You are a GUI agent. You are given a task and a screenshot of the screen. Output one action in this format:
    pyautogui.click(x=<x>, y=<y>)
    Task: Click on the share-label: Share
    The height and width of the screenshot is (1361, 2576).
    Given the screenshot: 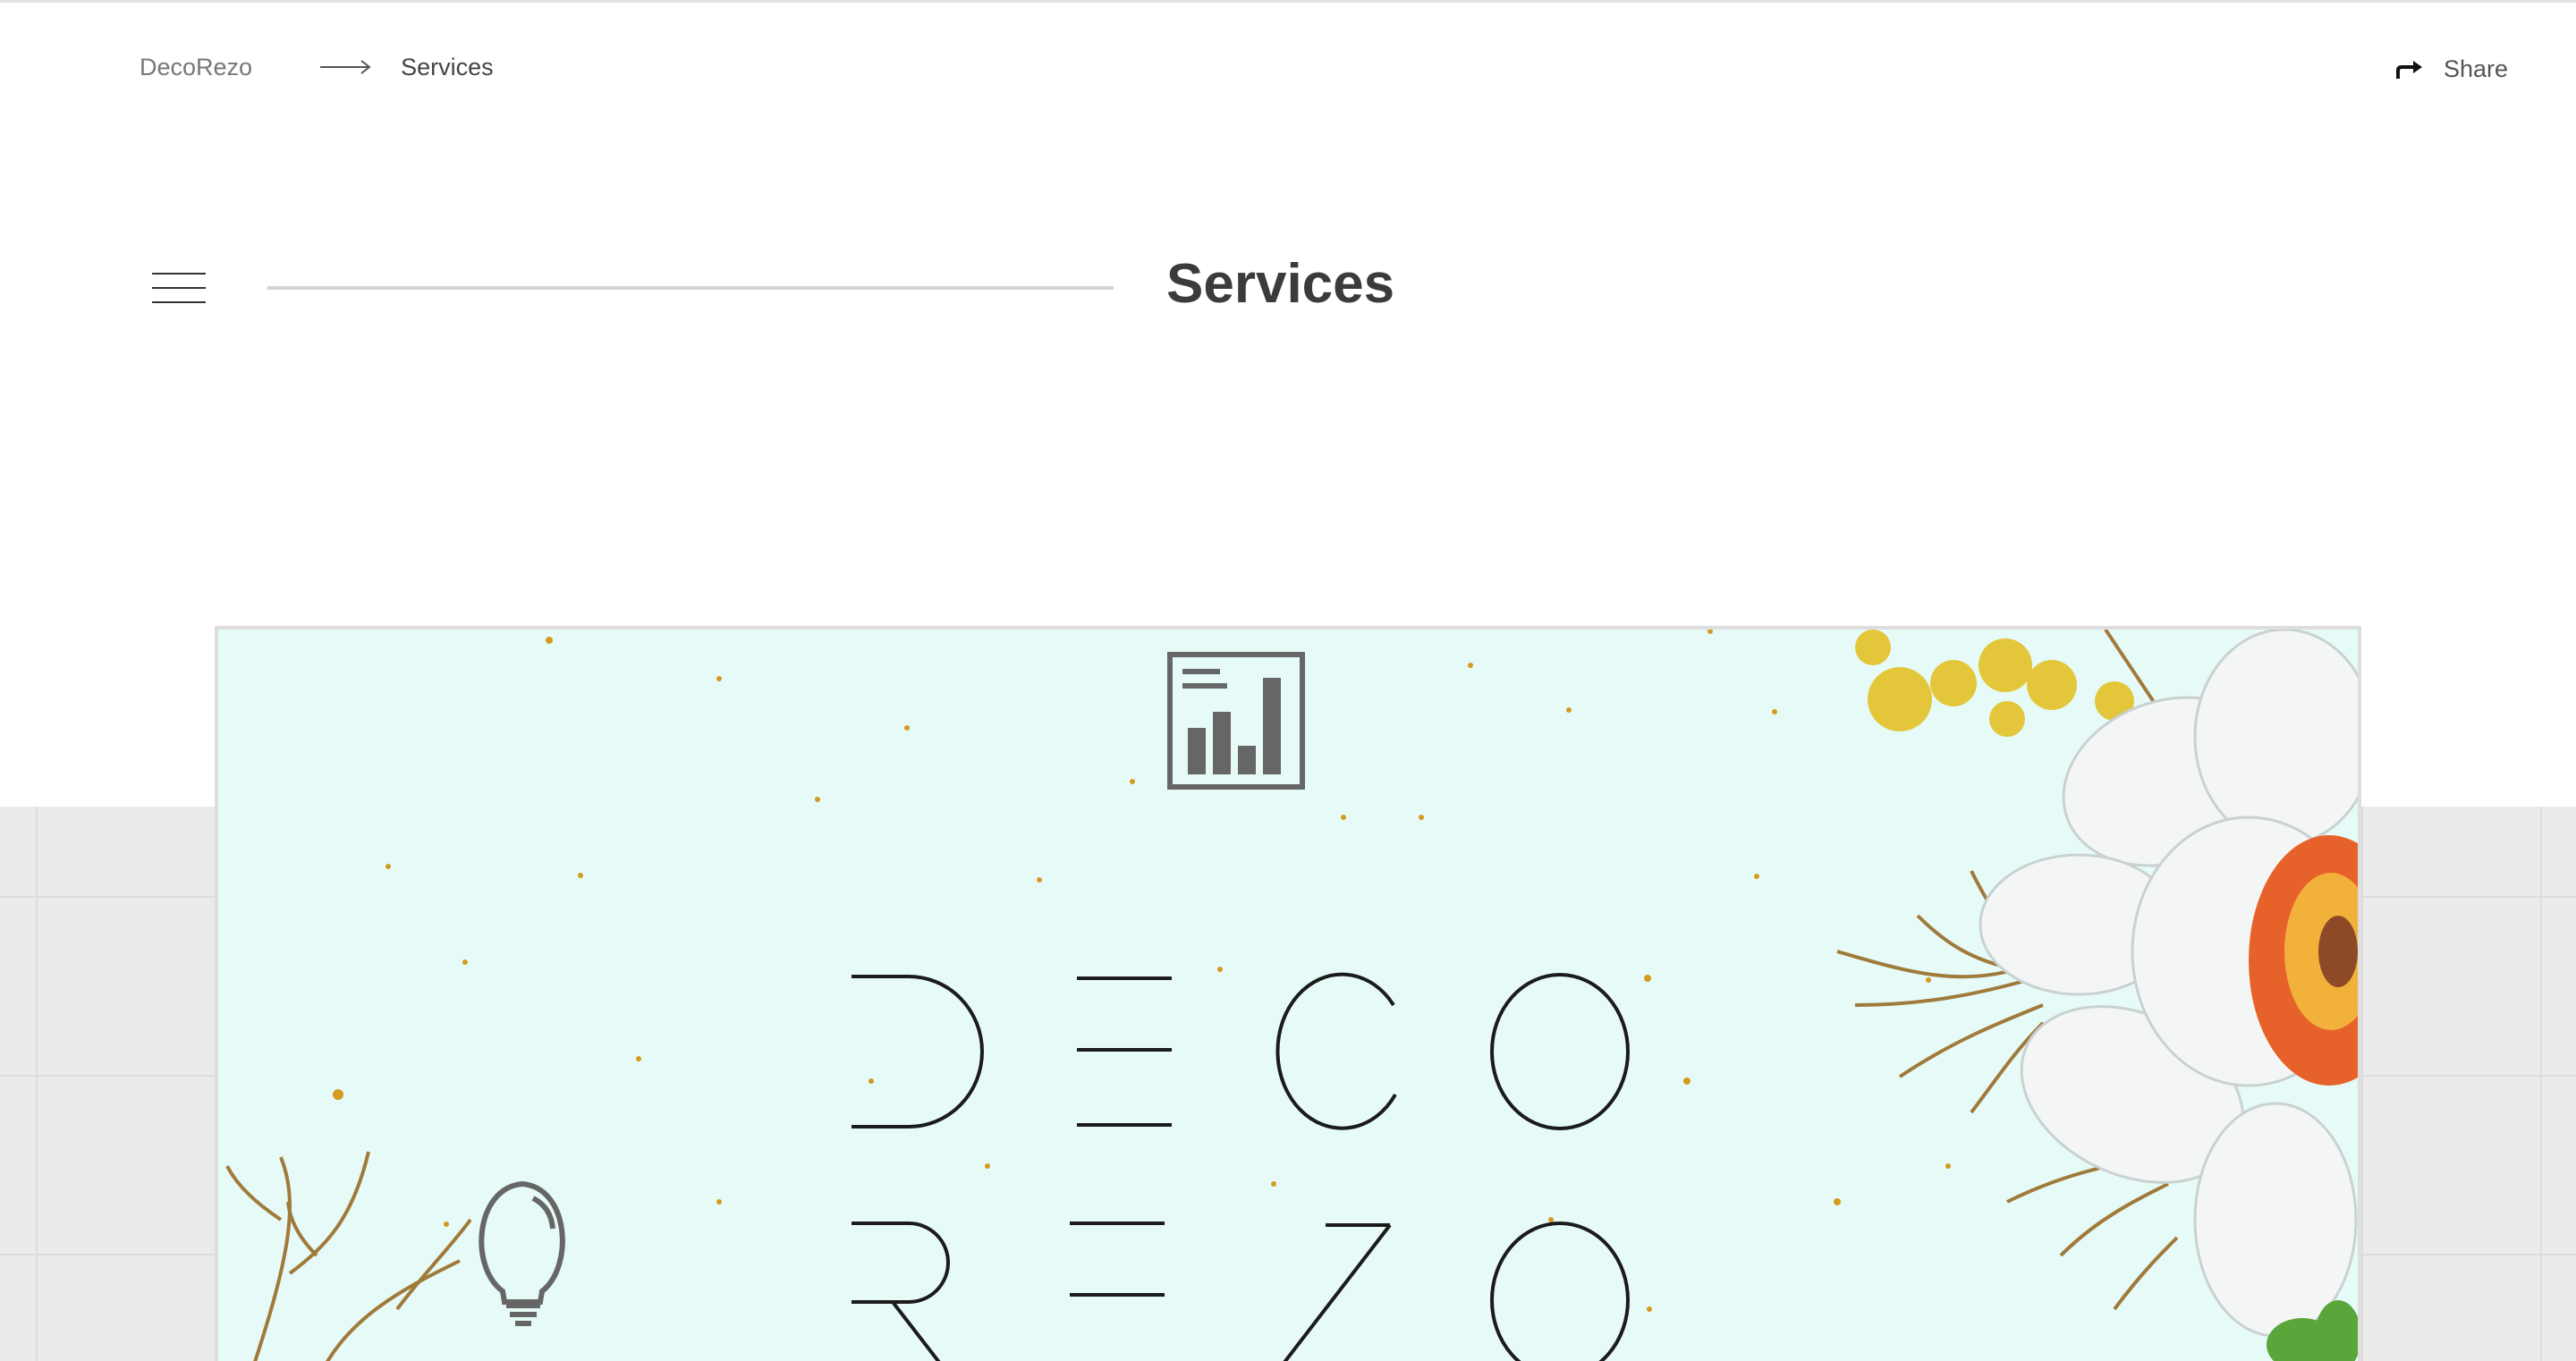 What is the action you would take?
    pyautogui.click(x=2475, y=68)
    